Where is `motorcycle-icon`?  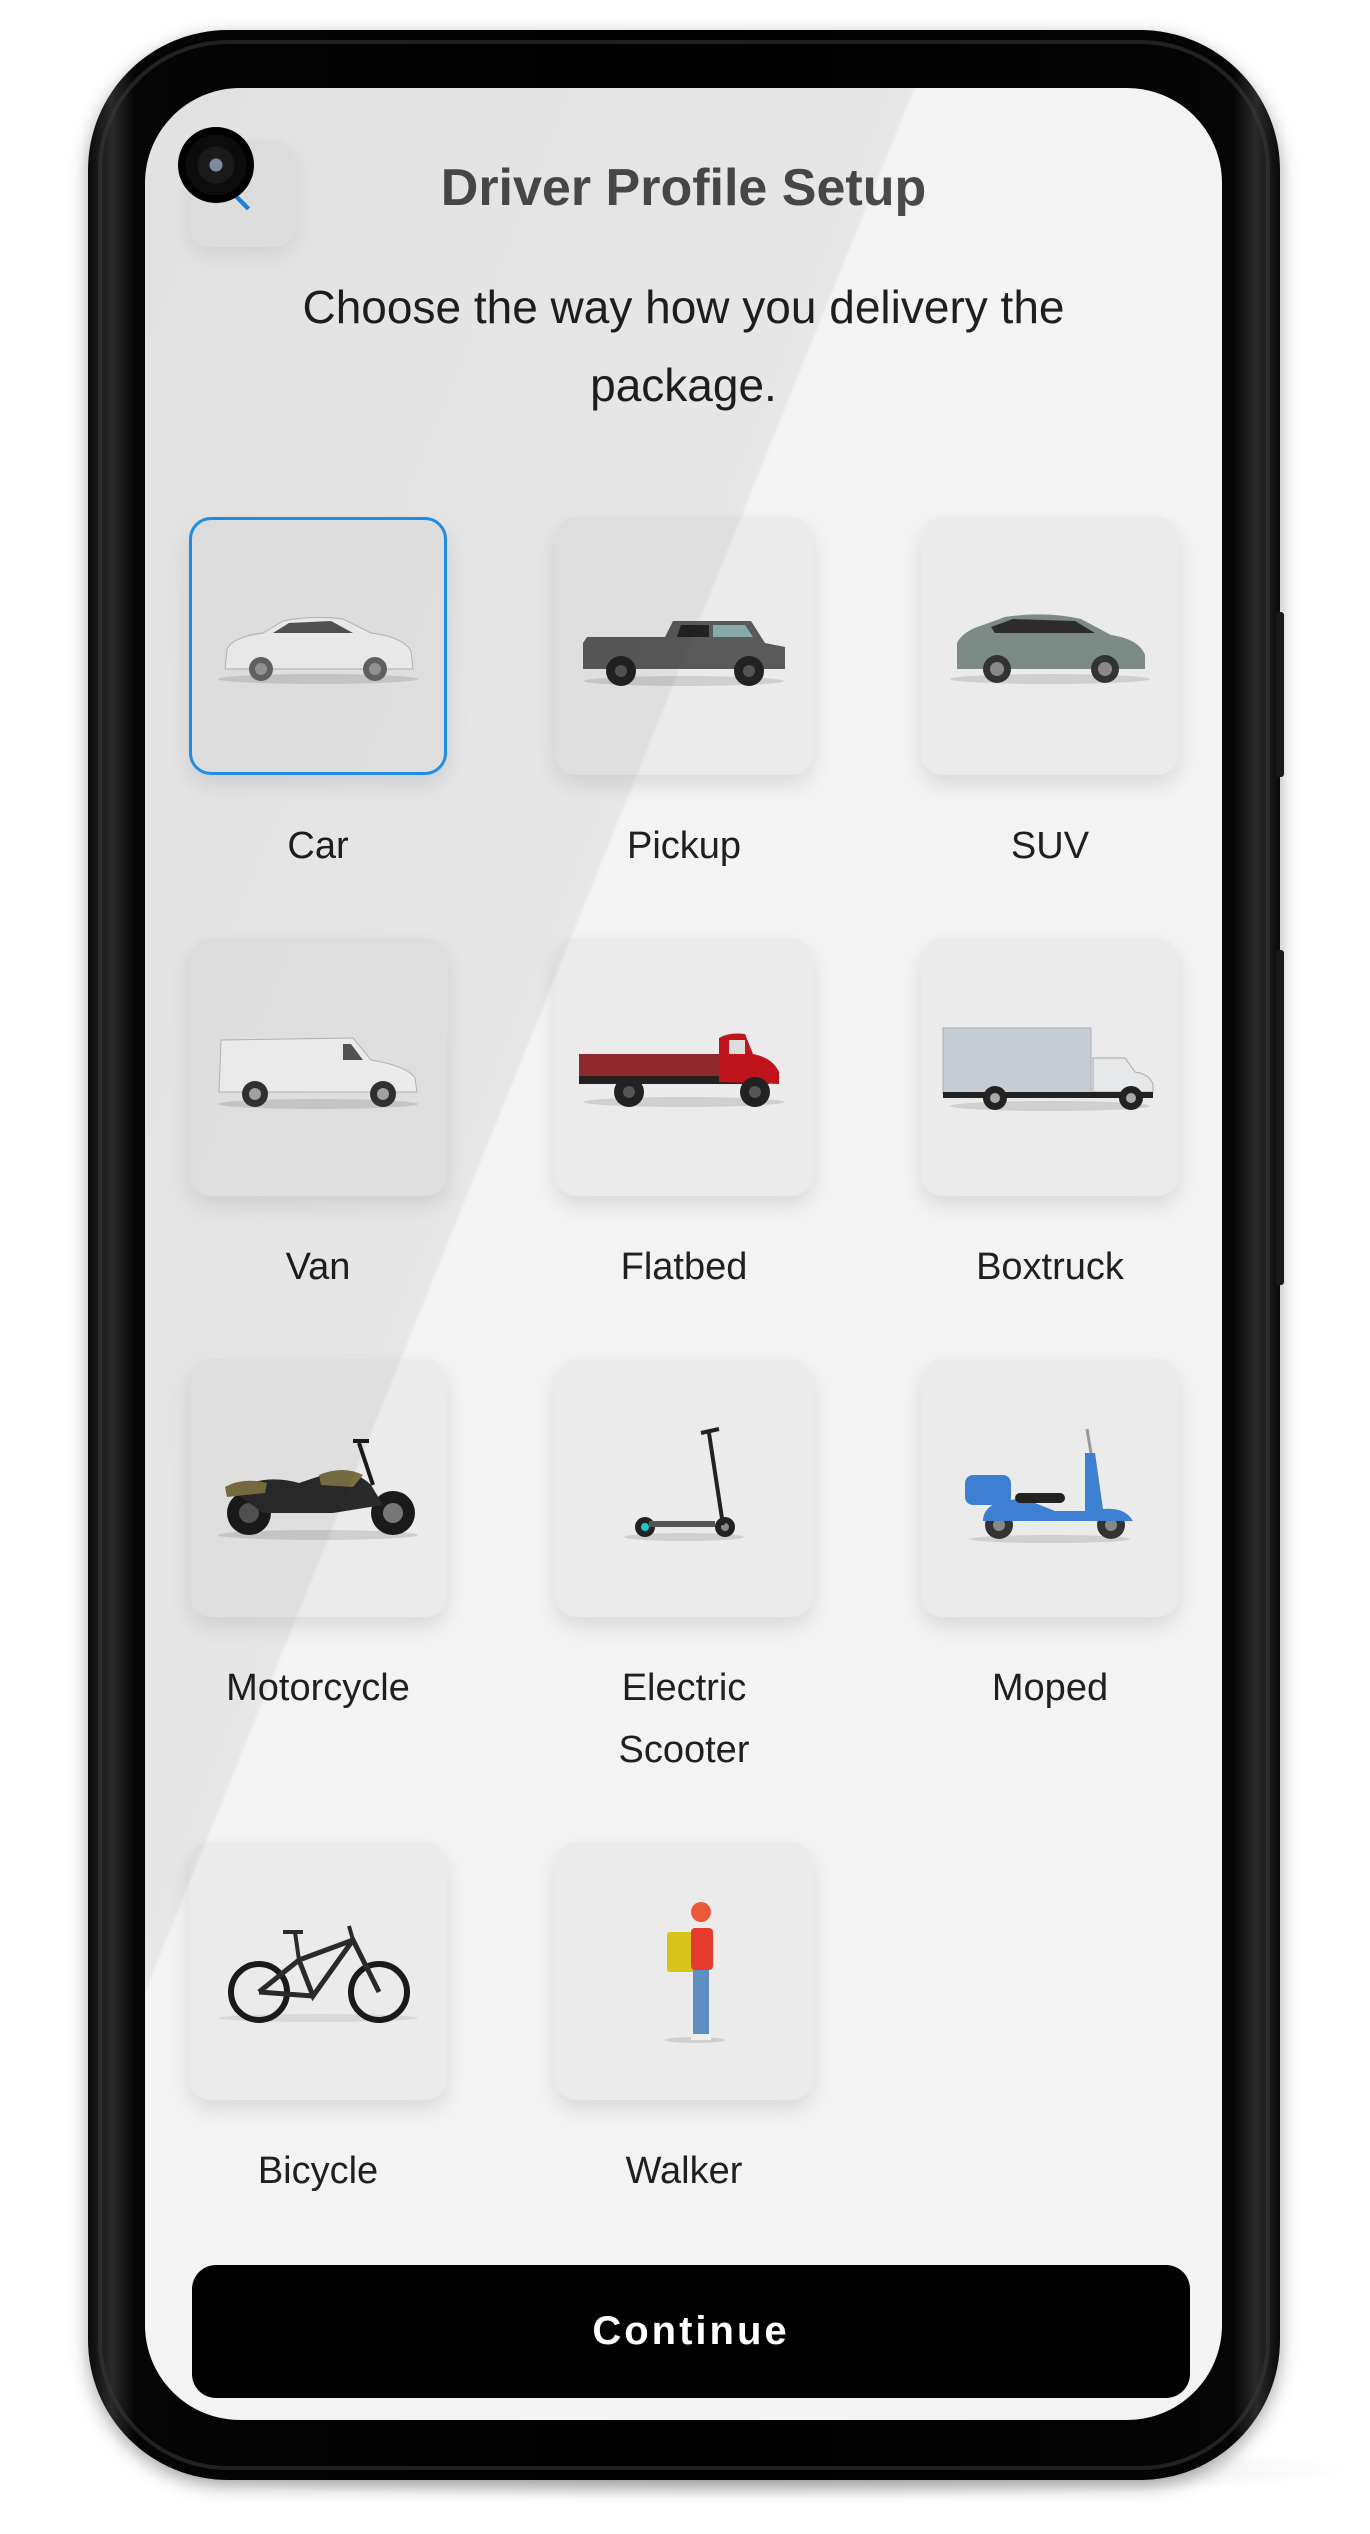 motorcycle-icon is located at coordinates (318, 1489).